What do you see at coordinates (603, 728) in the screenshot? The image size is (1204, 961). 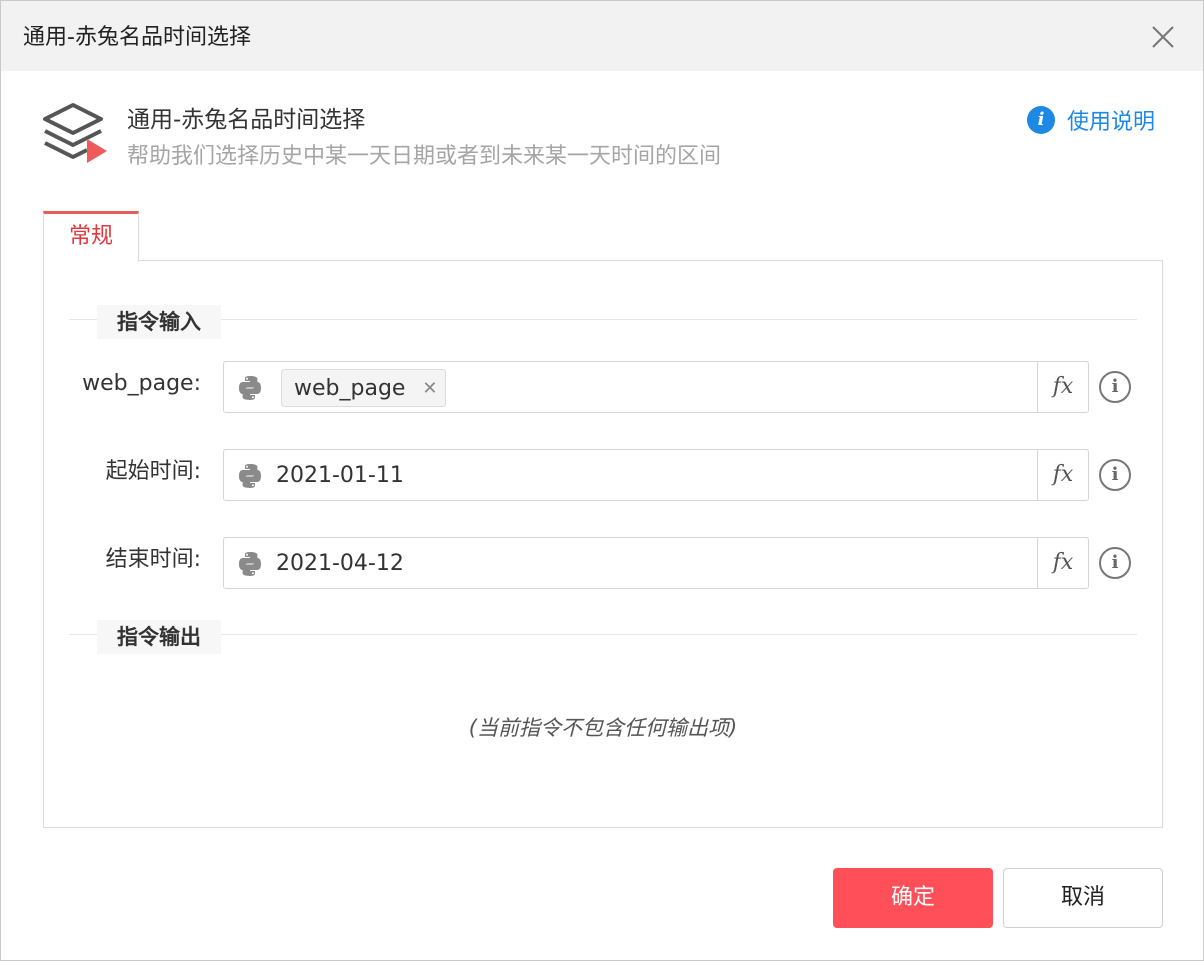 I see `empty-output-message: (当前指令不包含任何输出项)` at bounding box center [603, 728].